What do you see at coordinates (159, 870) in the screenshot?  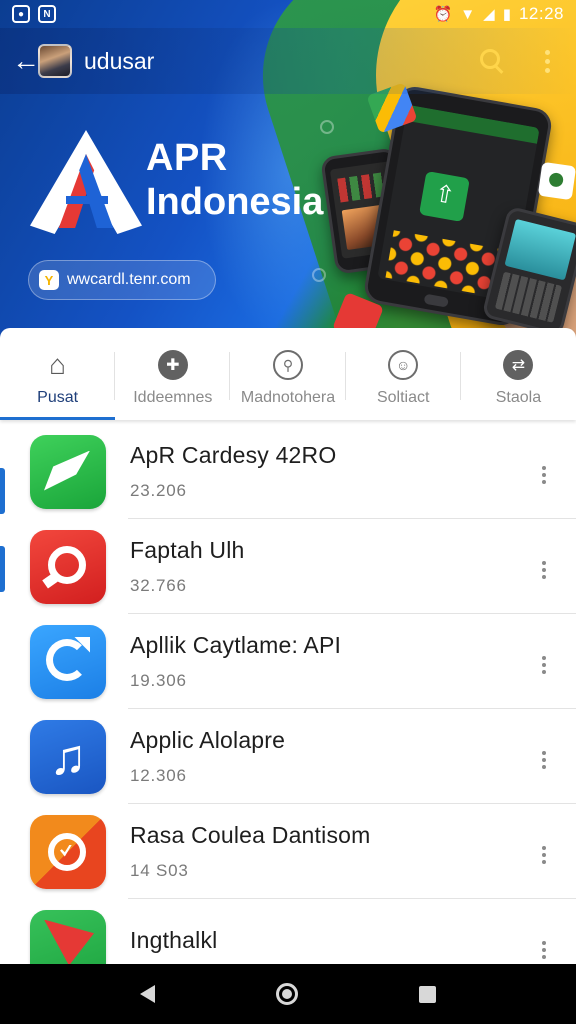 I see `app-meta: 14 S03` at bounding box center [159, 870].